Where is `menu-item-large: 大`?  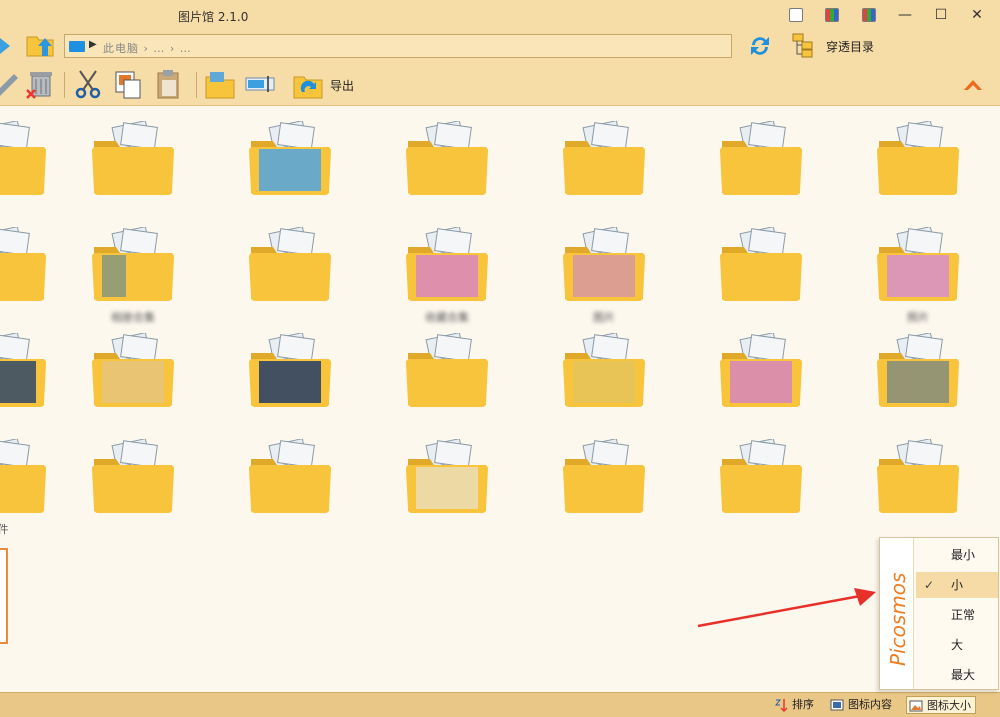 menu-item-large: 大 is located at coordinates (957, 645).